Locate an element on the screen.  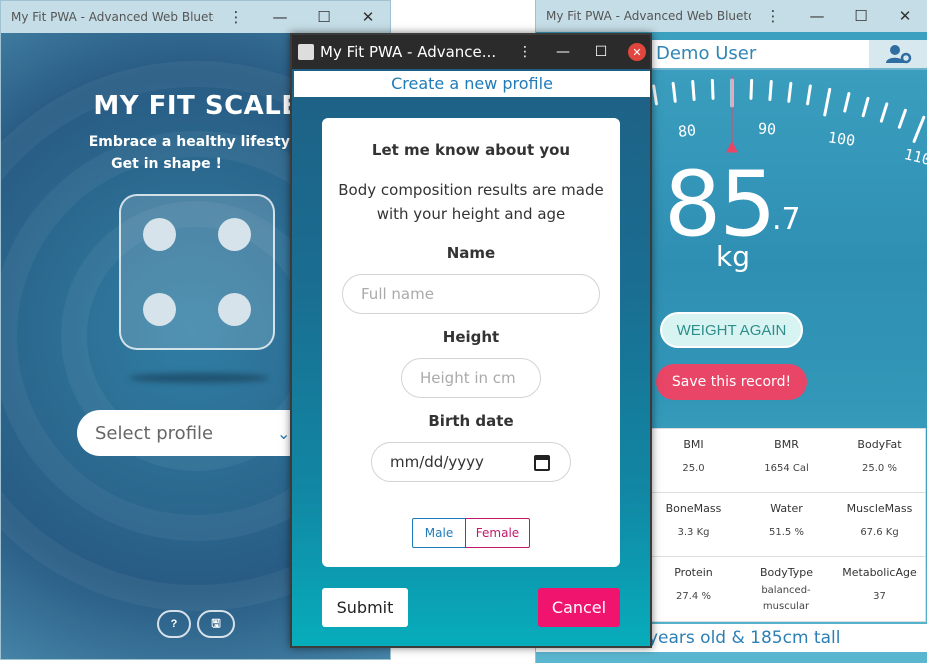
stat-value: 51.5 % is located at coordinates (786, 532).